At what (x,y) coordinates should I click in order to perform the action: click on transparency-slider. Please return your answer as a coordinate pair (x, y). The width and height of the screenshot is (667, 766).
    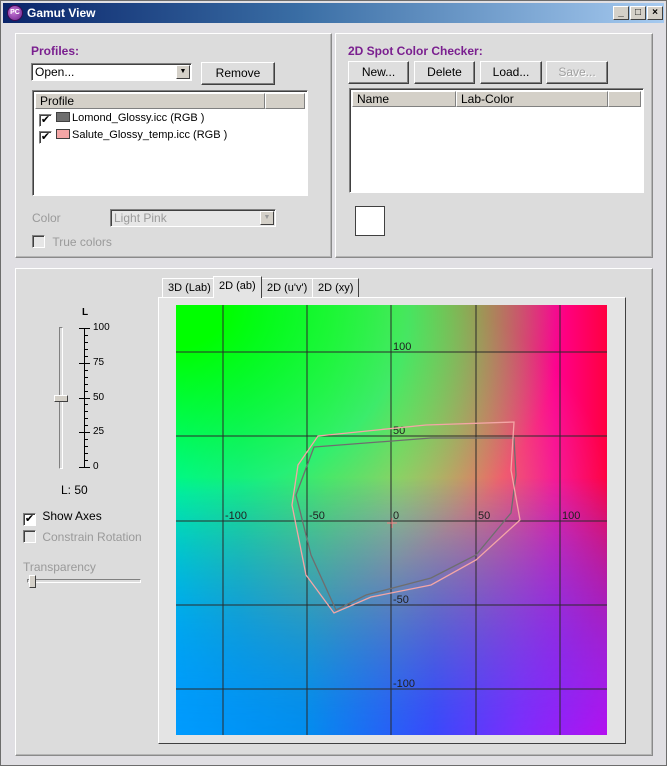
    Looking at the image, I should click on (84, 581).